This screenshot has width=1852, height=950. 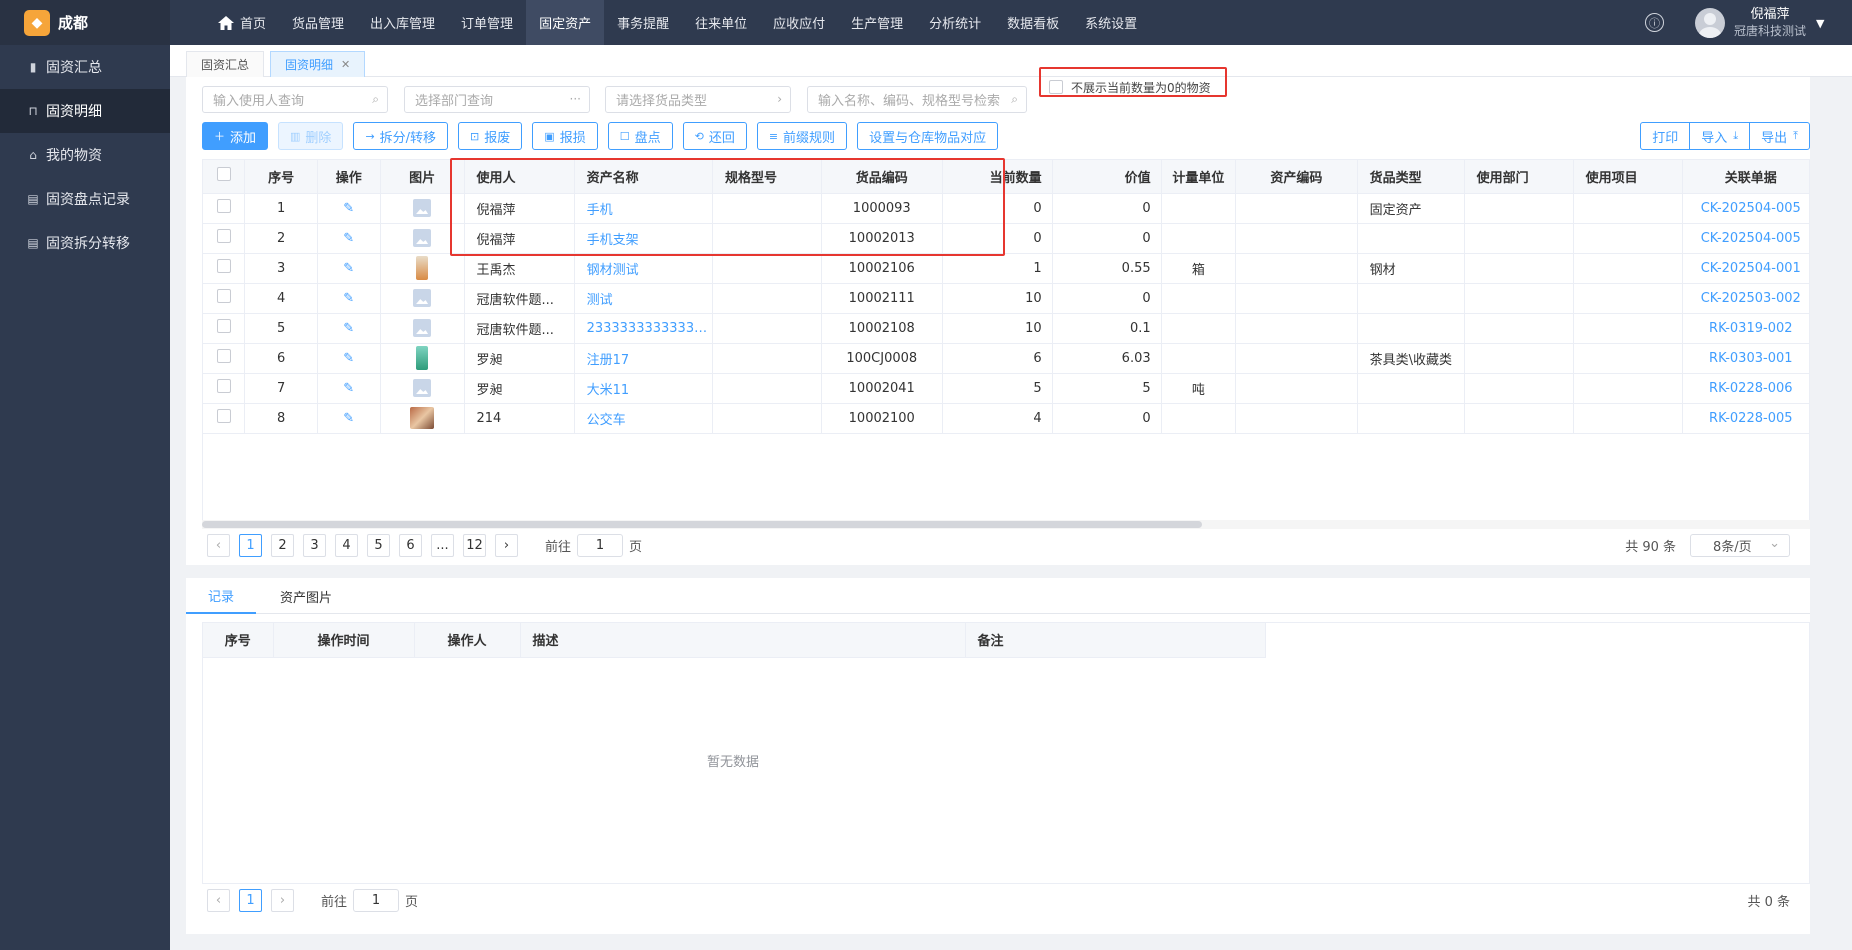 I want to click on import-button: 导入 ⤓, so click(x=1720, y=136).